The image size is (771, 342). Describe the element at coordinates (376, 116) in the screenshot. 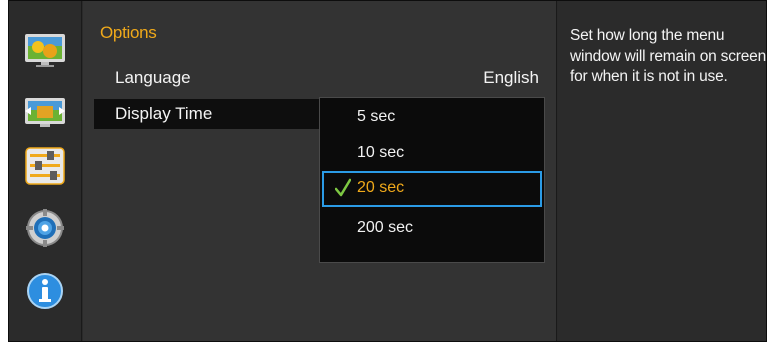

I see `option-label: 5 sec` at that location.